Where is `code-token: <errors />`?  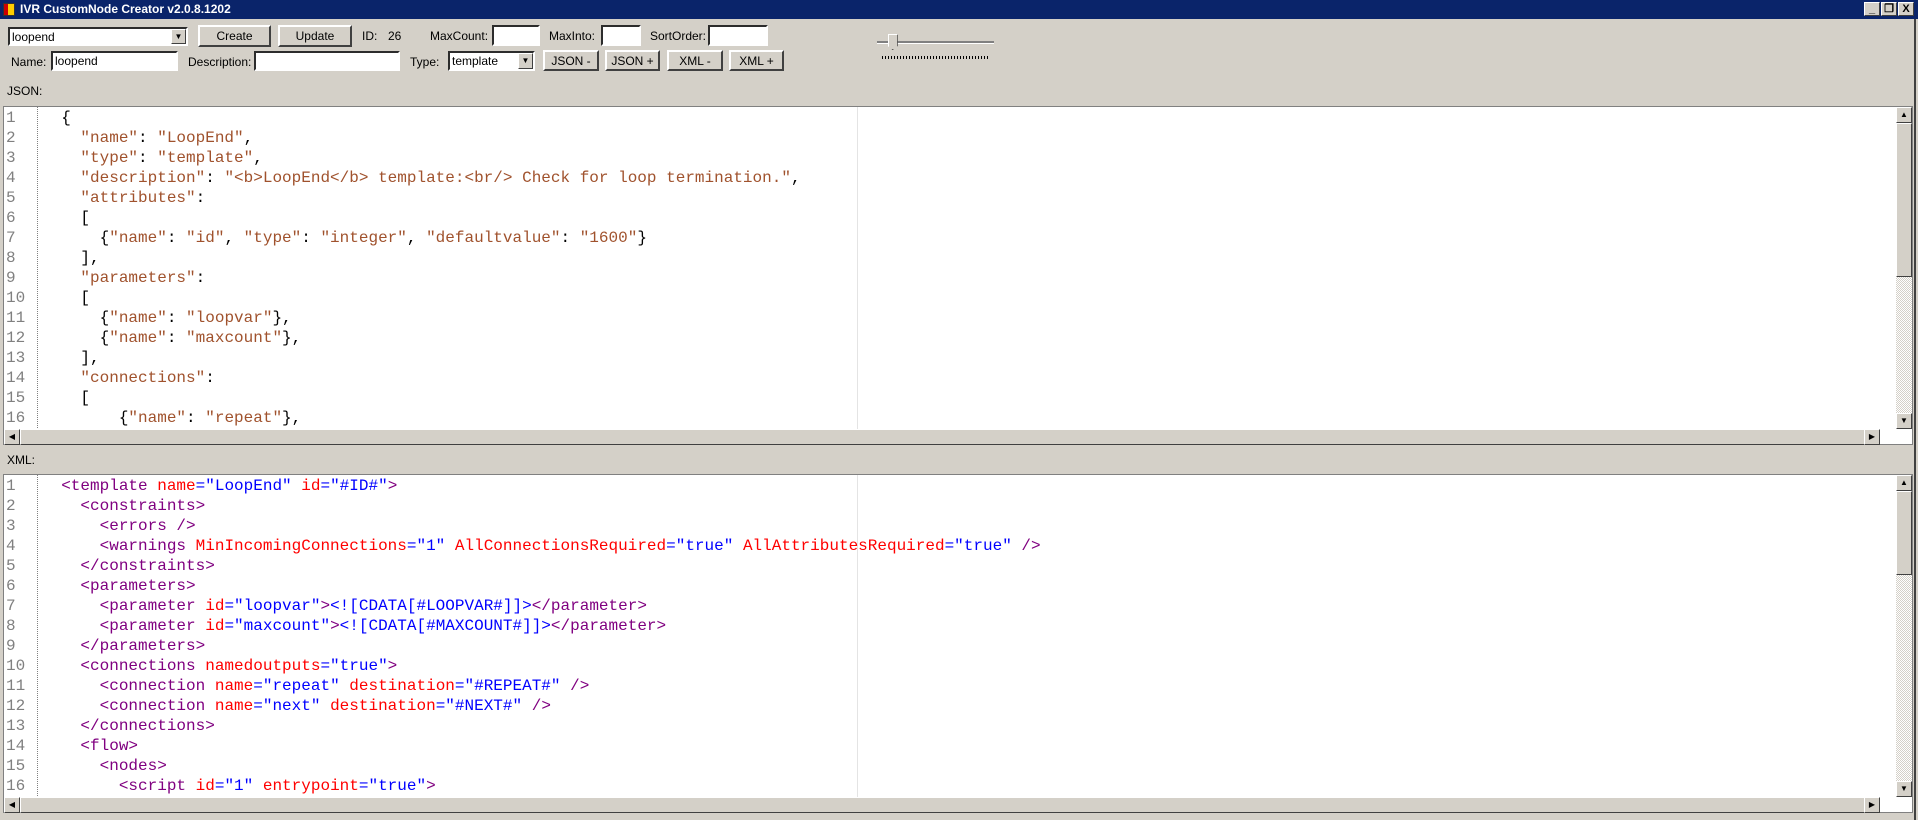 code-token: <errors /> is located at coordinates (119, 526).